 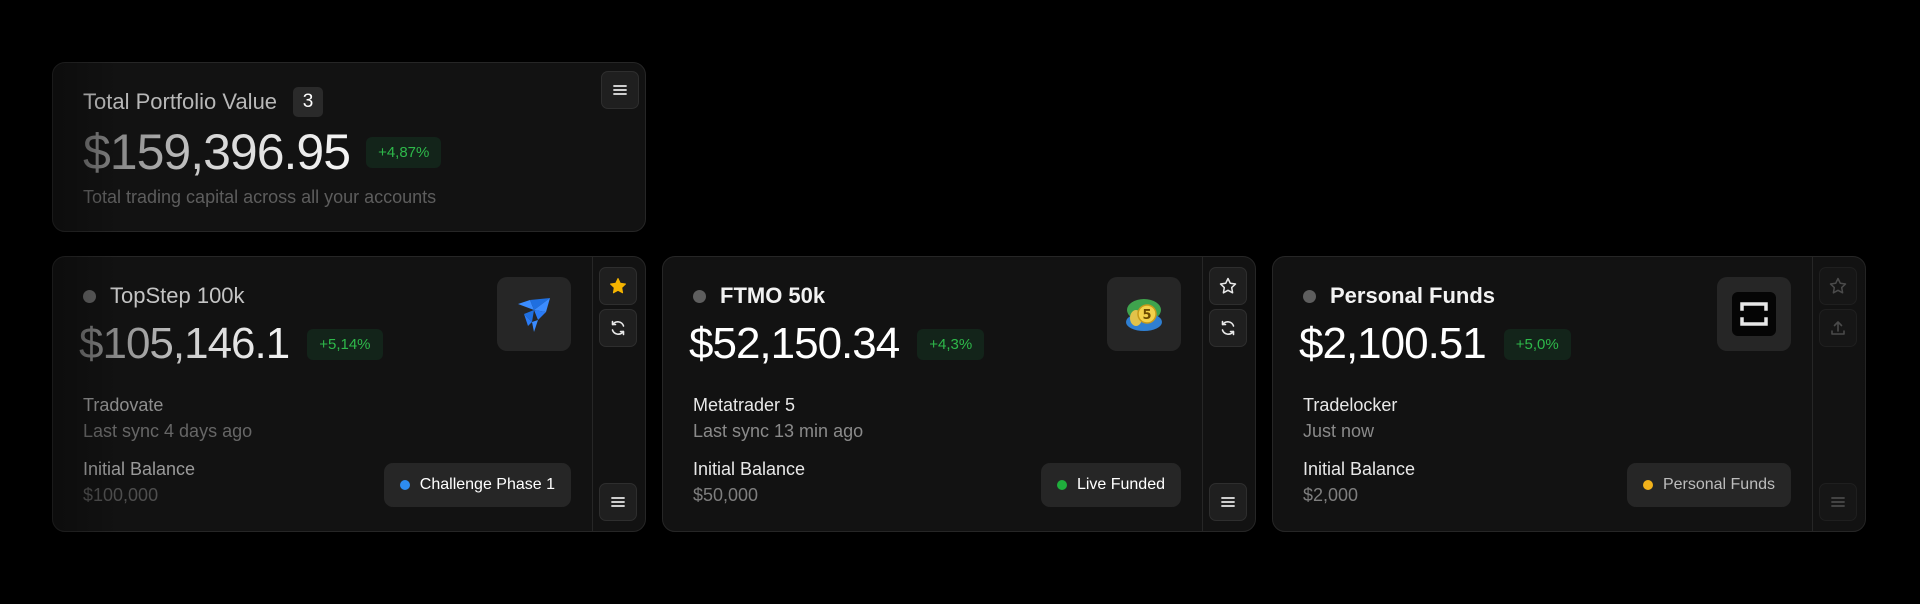 I want to click on account-last-sync: Last sync 4 days ago, so click(x=168, y=431).